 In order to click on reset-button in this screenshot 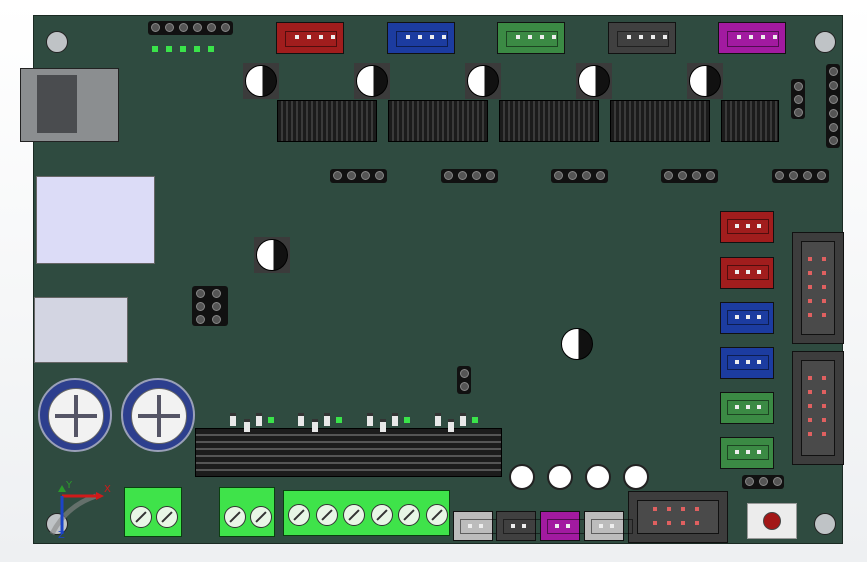, I will do `click(772, 521)`.